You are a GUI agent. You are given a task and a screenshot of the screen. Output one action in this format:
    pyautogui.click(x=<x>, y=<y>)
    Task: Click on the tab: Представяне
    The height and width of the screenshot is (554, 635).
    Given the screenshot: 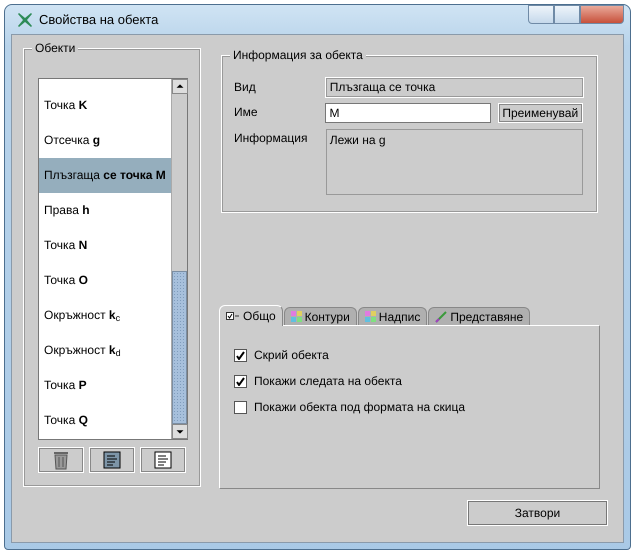 What is the action you would take?
    pyautogui.click(x=479, y=316)
    